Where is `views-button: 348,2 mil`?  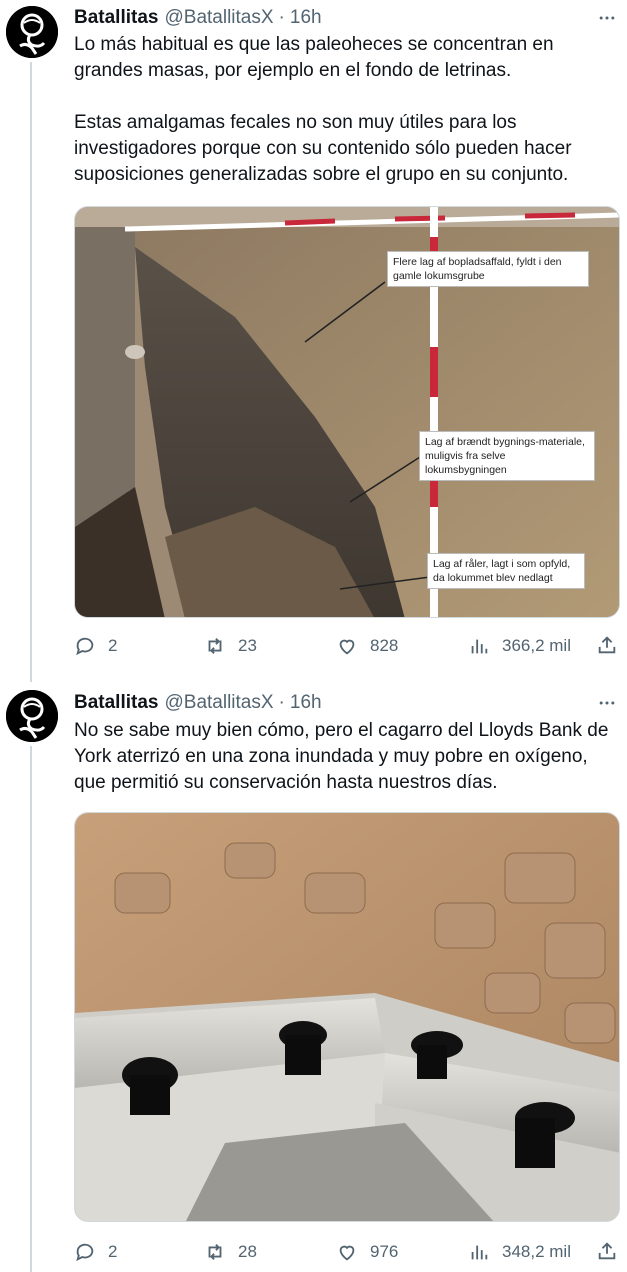 views-button: 348,2 mil is located at coordinates (519, 1252).